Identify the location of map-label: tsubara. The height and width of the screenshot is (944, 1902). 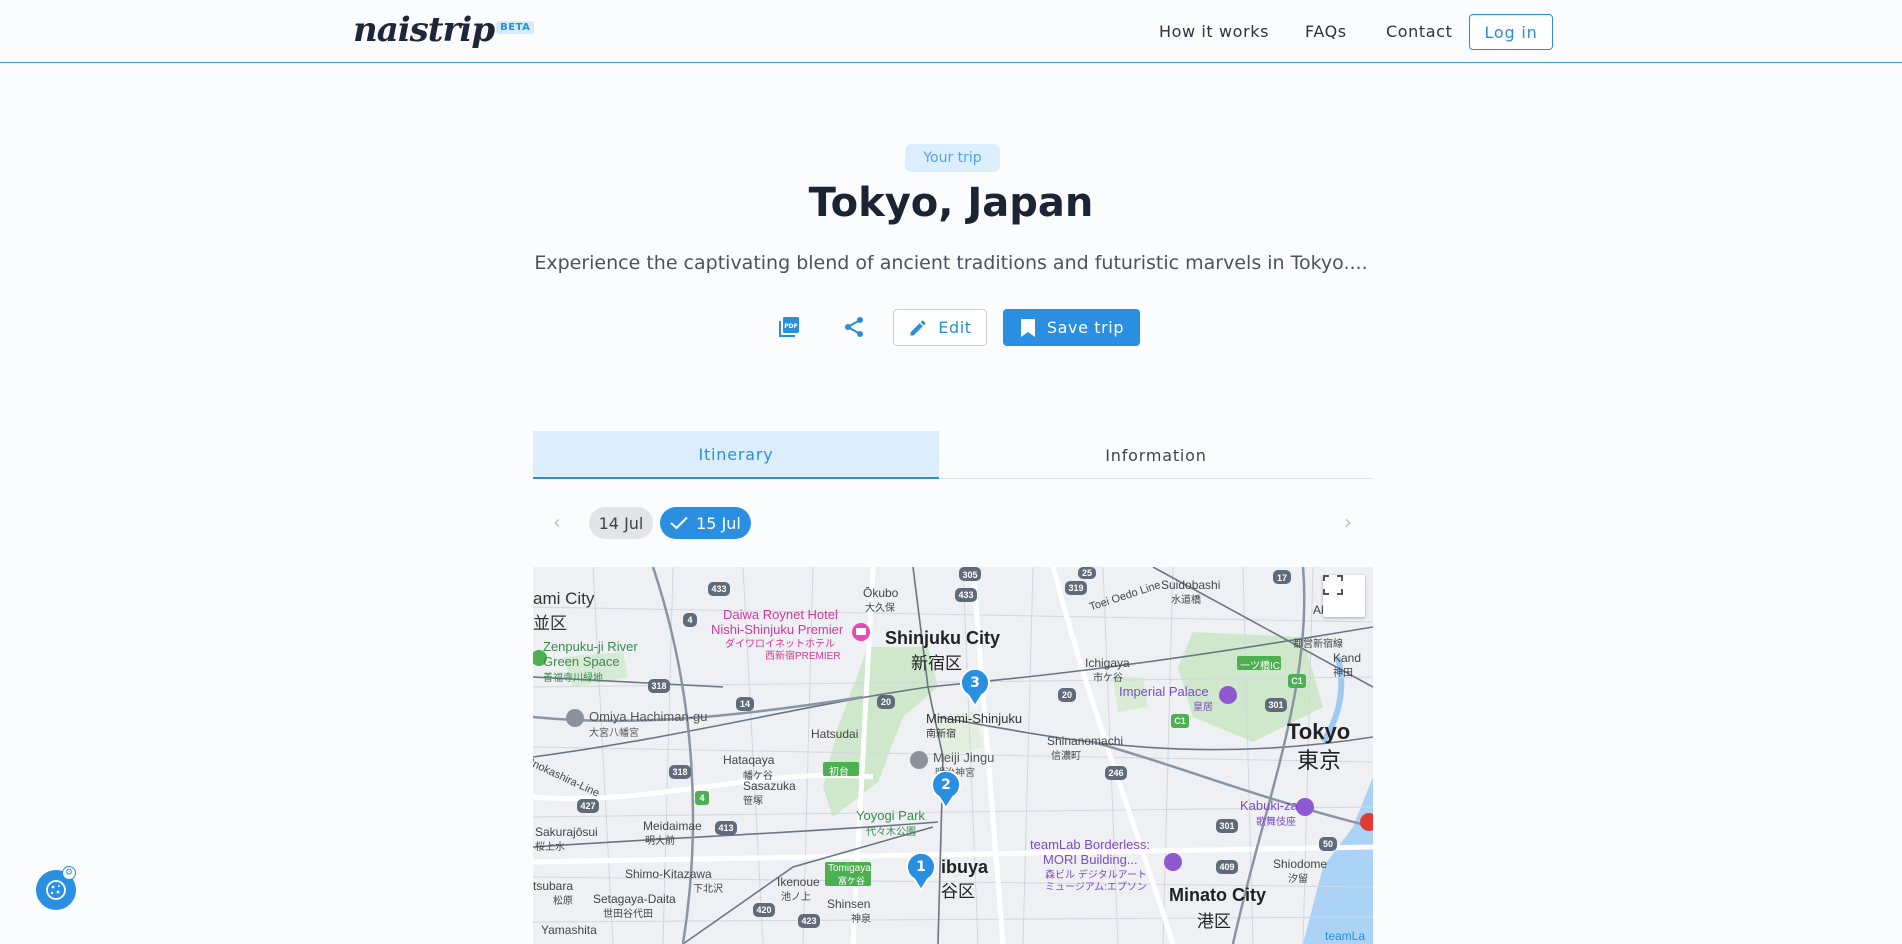
(553, 886).